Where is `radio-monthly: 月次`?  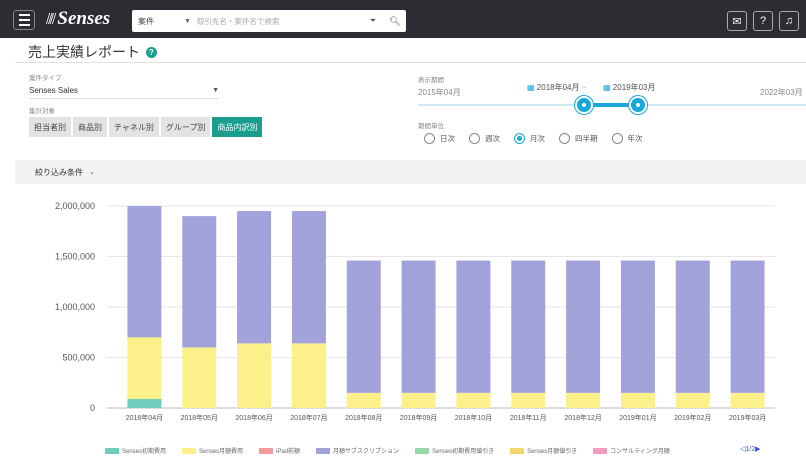
radio-monthly: 月次 is located at coordinates (529, 138).